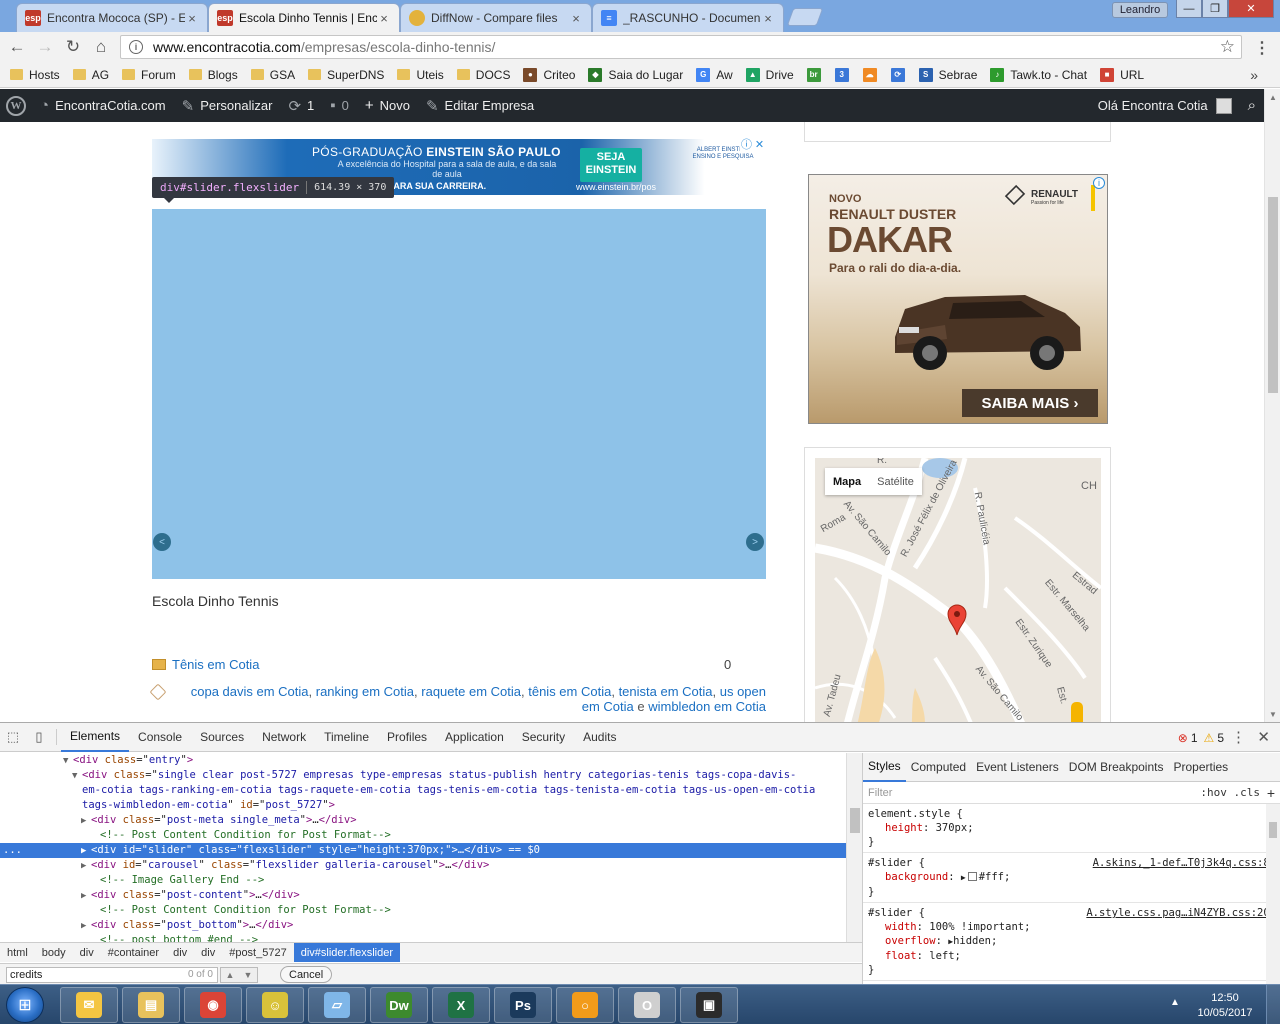 The image size is (1280, 1024). What do you see at coordinates (1262, 48) in the screenshot?
I see `chrome-menu-icon: ⋮` at bounding box center [1262, 48].